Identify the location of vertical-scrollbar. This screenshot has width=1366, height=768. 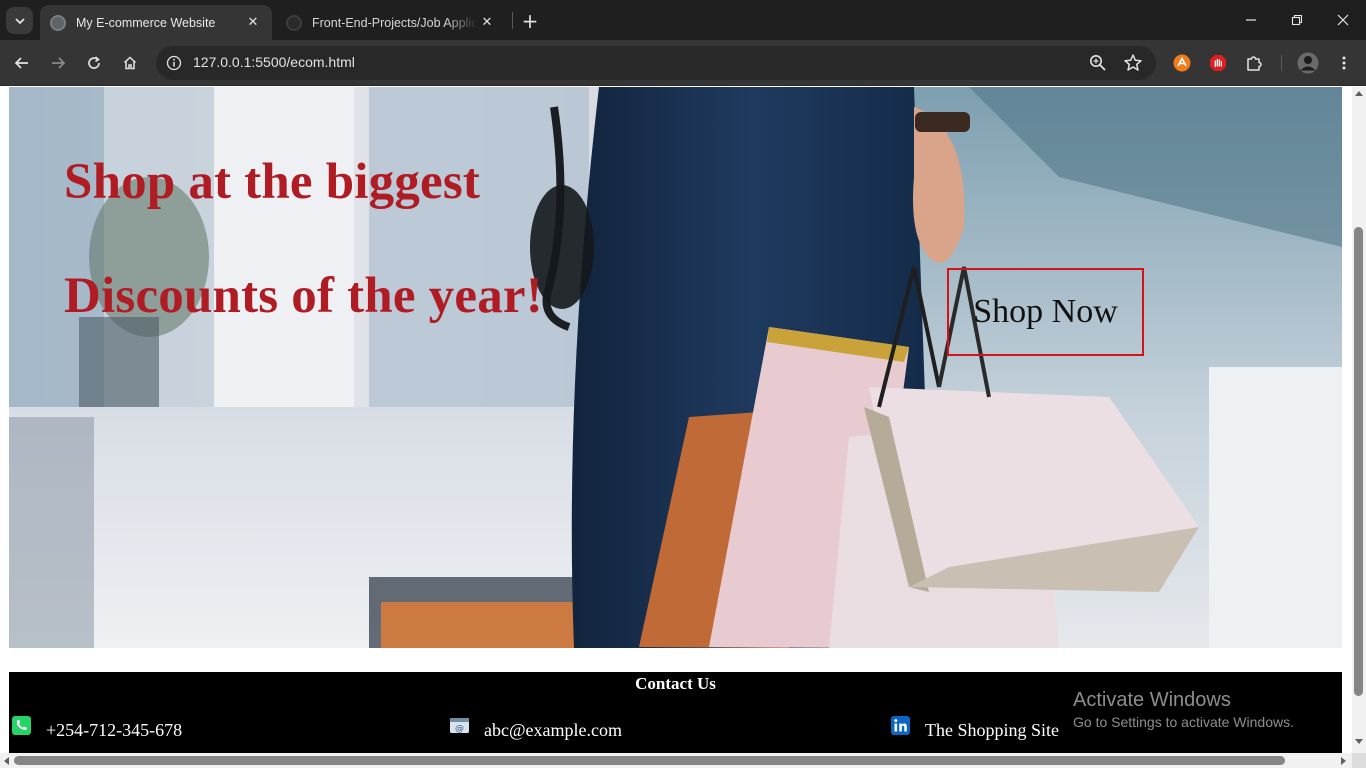
(1359, 420).